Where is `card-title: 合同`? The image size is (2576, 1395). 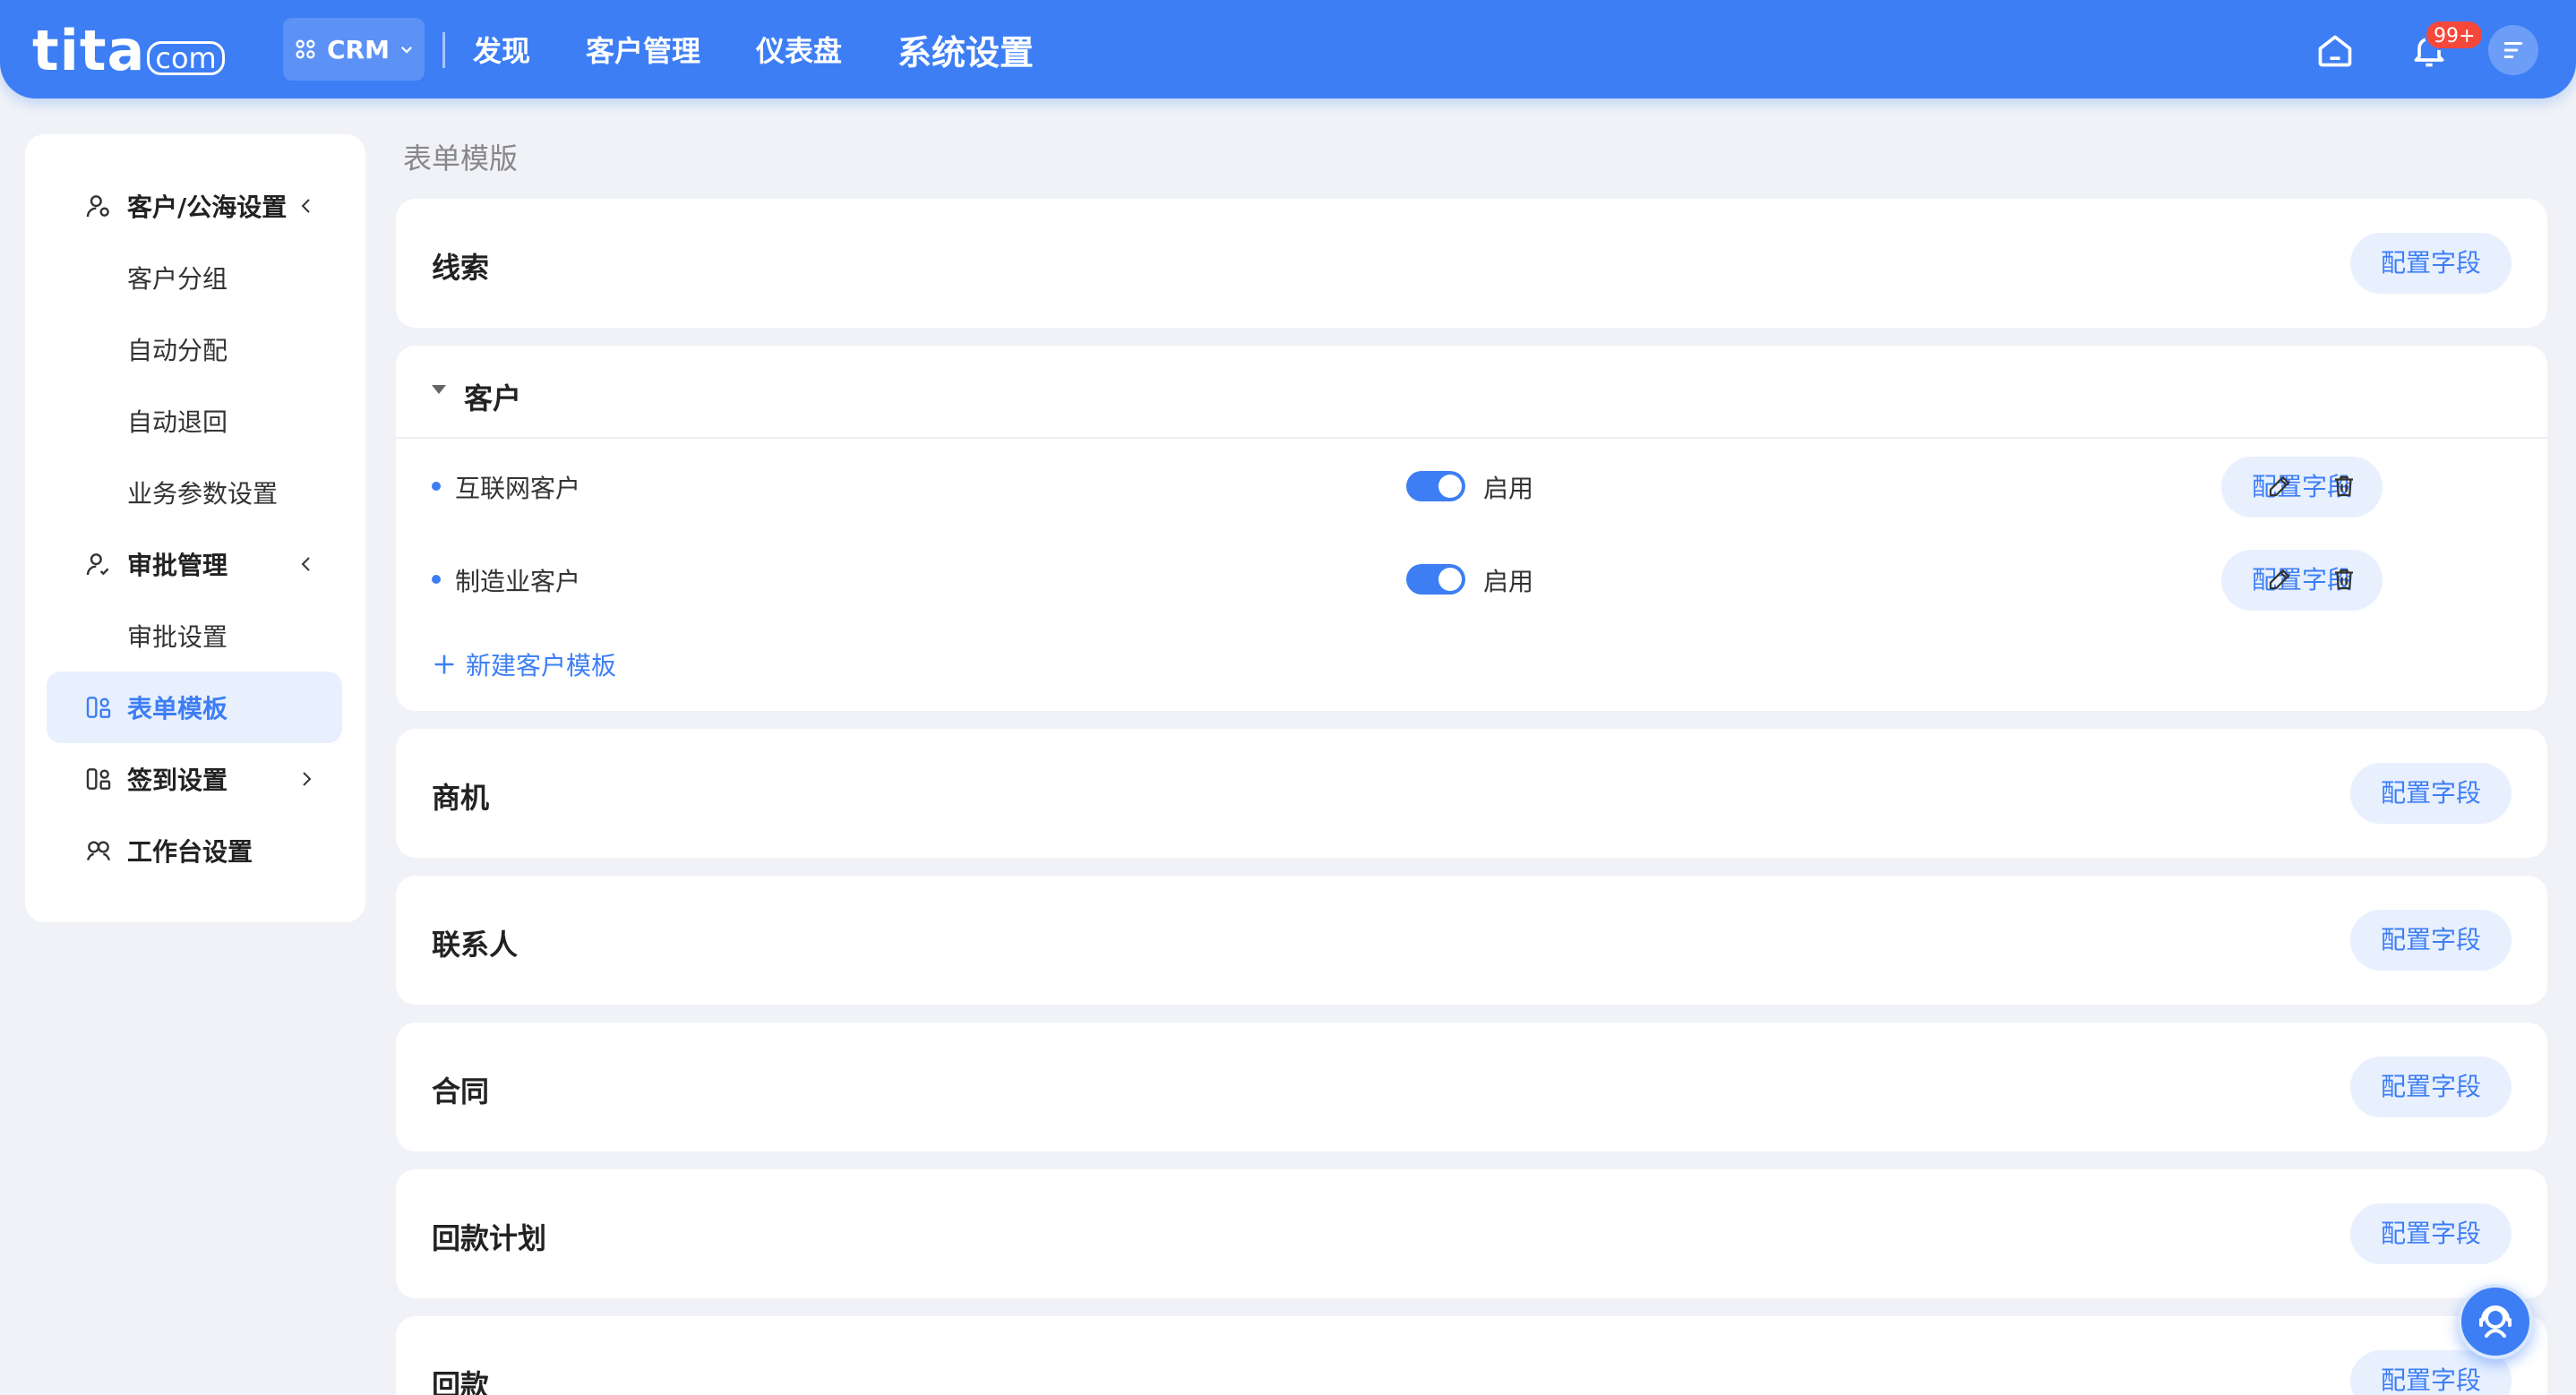 card-title: 合同 is located at coordinates (461, 1091).